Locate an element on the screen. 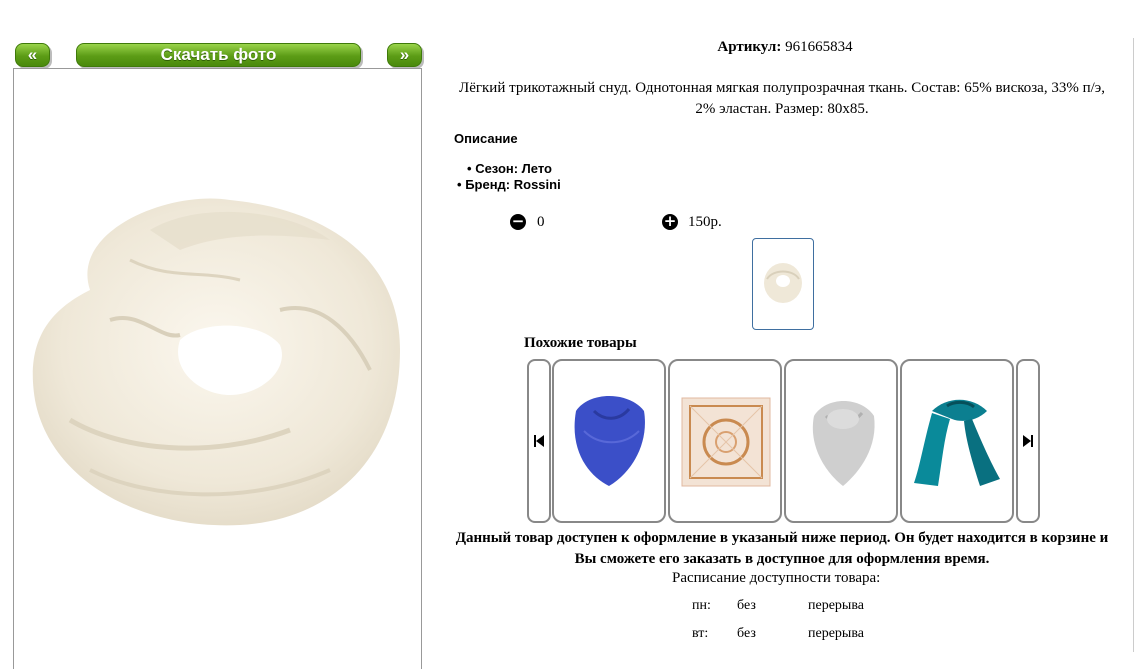  minus-icon: − is located at coordinates (518, 222).